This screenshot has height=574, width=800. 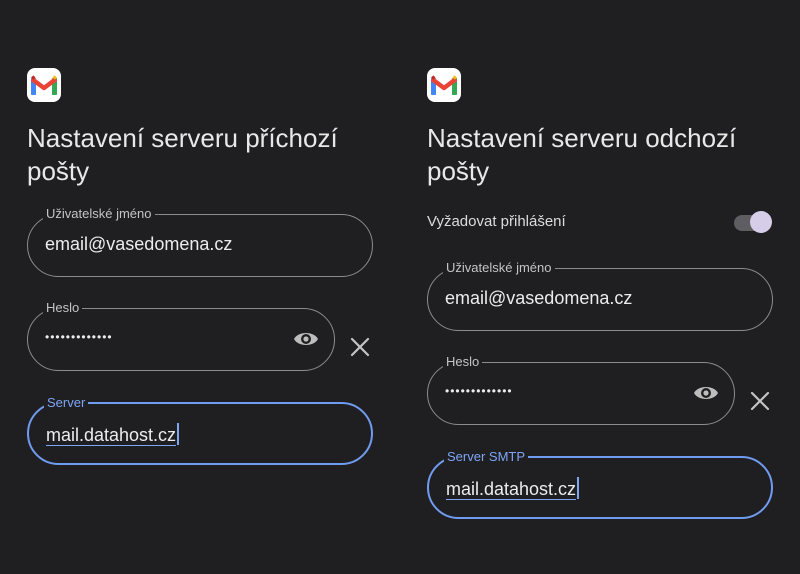 I want to click on require-signin-toggle, so click(x=753, y=222).